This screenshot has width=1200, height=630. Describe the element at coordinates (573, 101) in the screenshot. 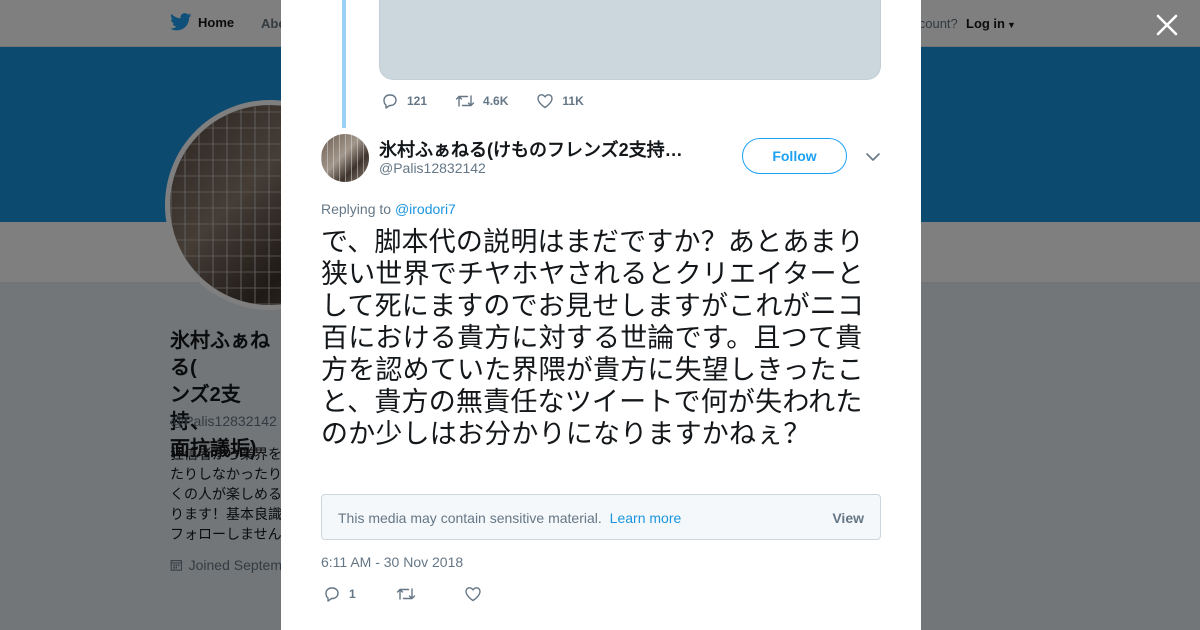

I see `like-count: 11K` at that location.